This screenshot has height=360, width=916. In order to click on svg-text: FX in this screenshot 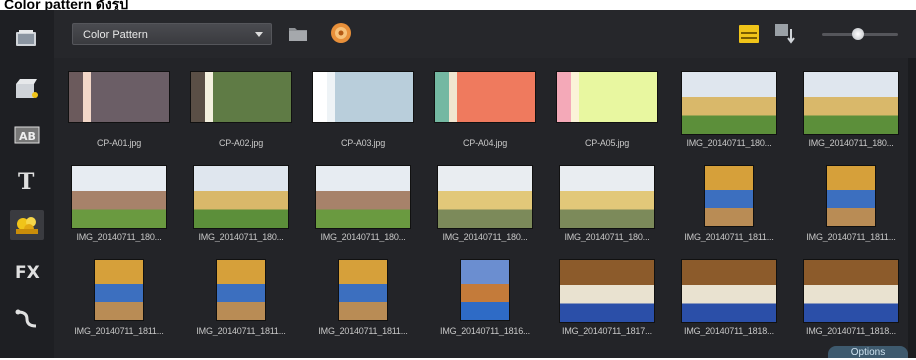, I will do `click(27, 272)`.